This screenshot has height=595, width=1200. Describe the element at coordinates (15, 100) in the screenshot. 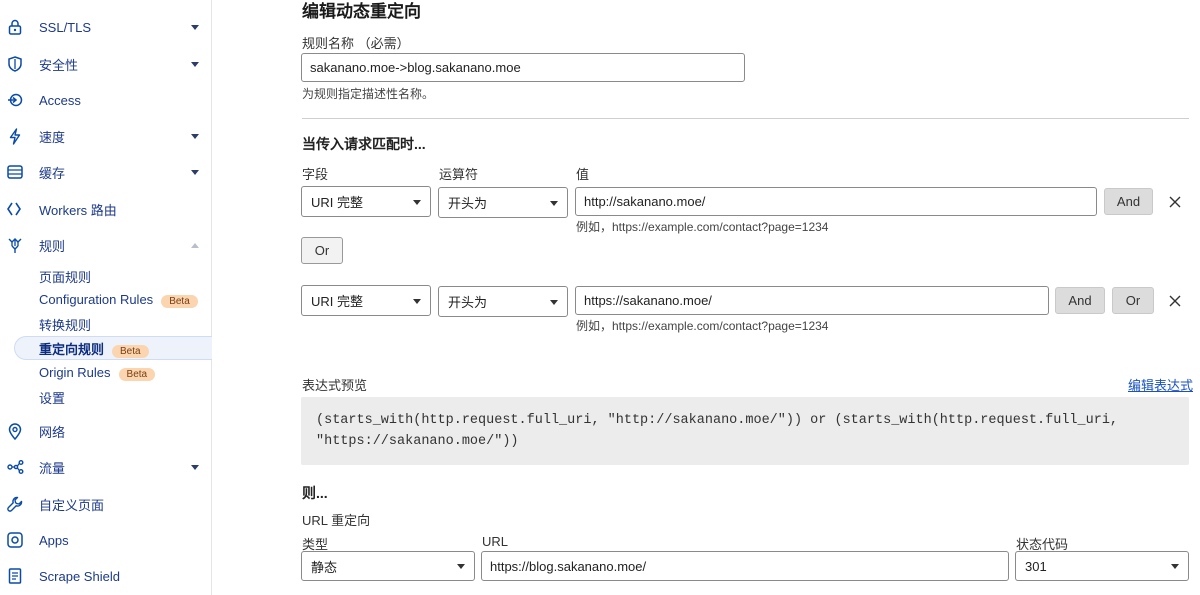

I see `access-icon` at that location.